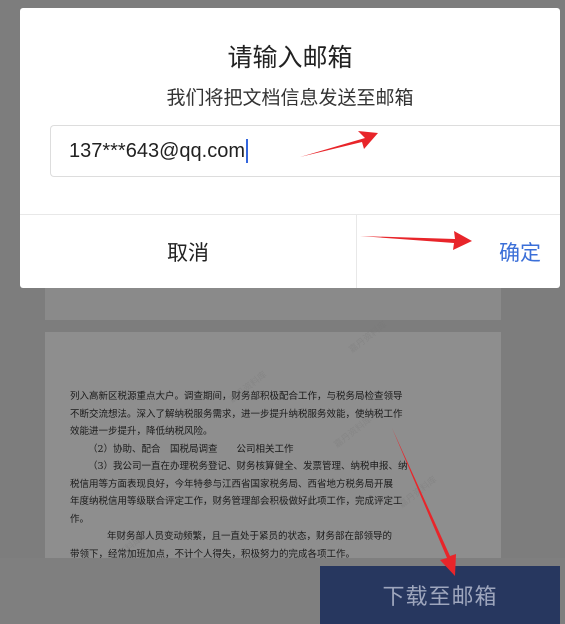 The width and height of the screenshot is (565, 624). What do you see at coordinates (416, 240) in the screenshot?
I see `arrow-to-confirm-icon` at bounding box center [416, 240].